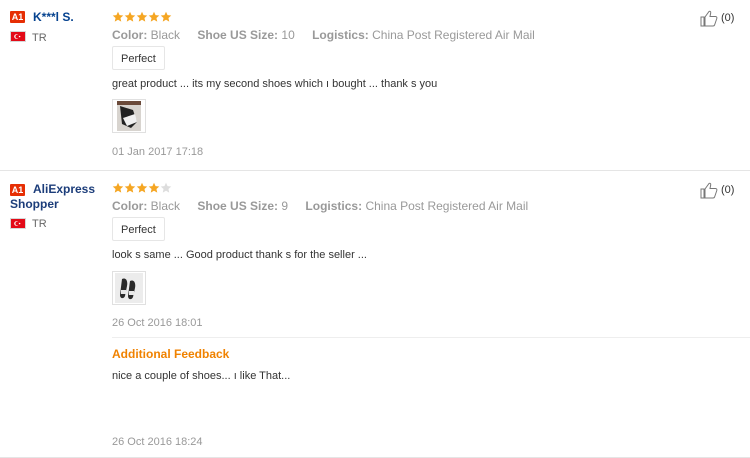 The height and width of the screenshot is (458, 750). I want to click on additional-feedback-title: Additional Feedback, so click(171, 354).